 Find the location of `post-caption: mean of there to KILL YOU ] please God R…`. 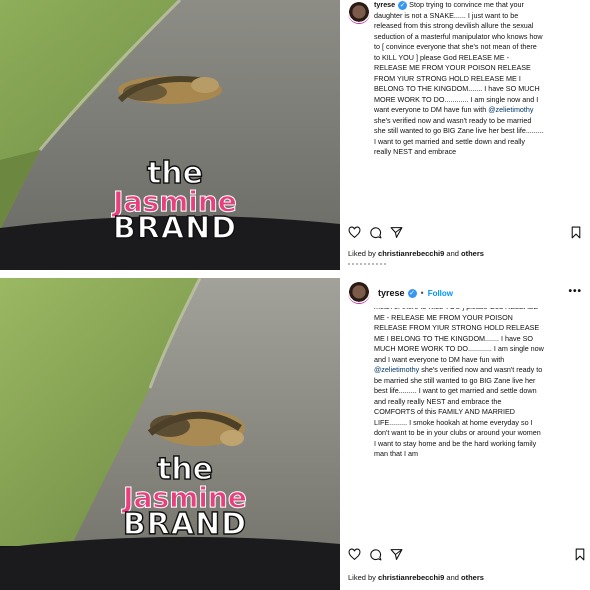

post-caption: mean of there to KILL YOU ] please God R… is located at coordinates (459, 384).